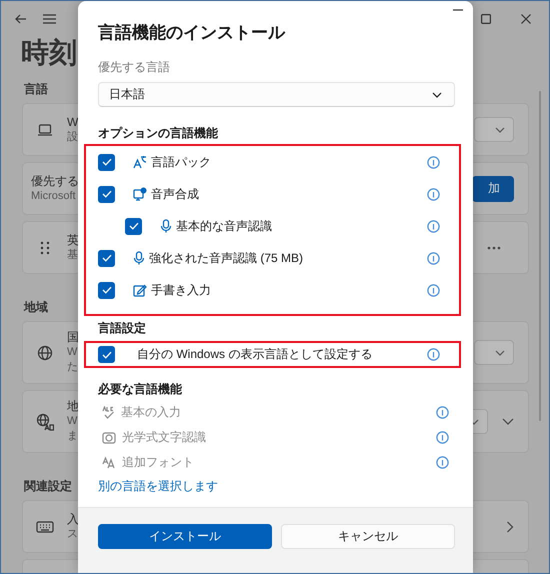 This screenshot has width=550, height=574. I want to click on card-title: W, so click(72, 122).